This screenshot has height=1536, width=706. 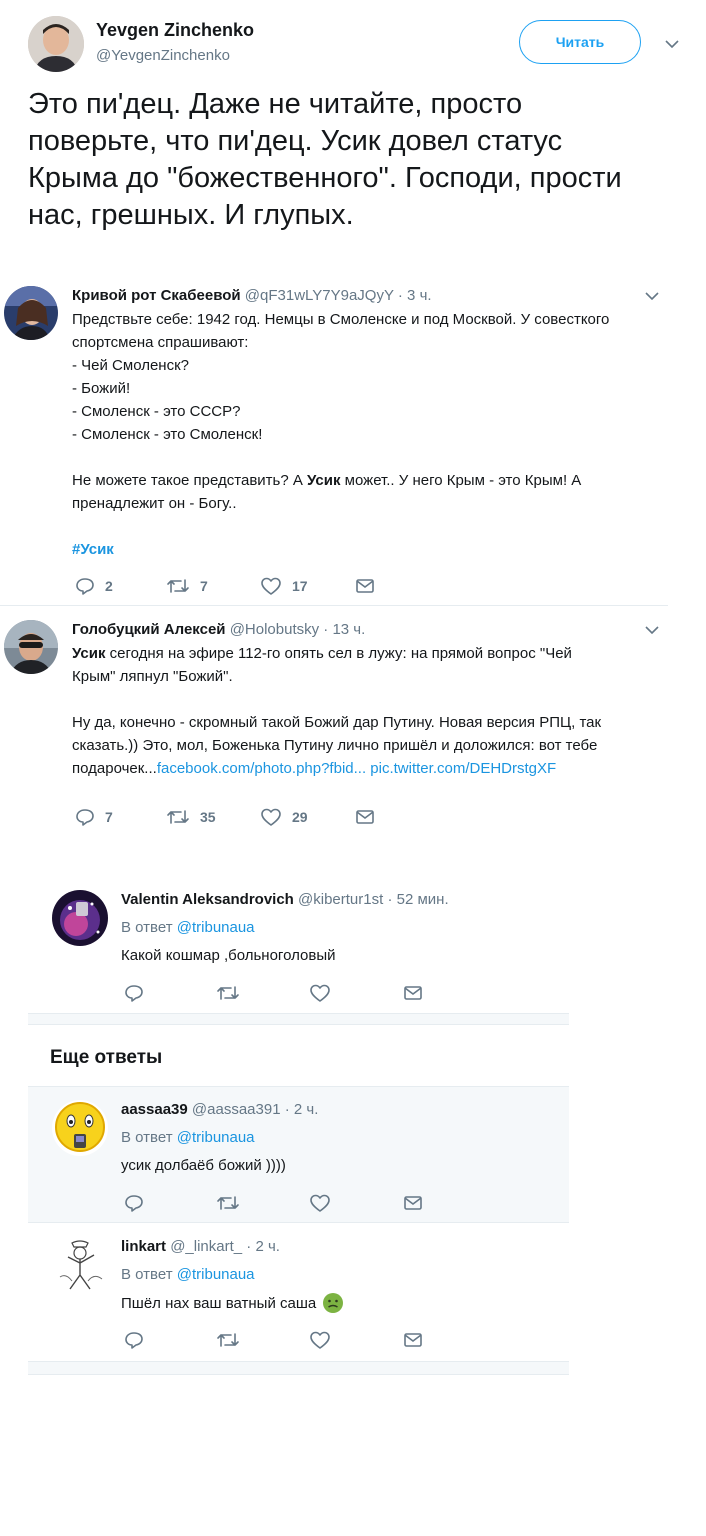 I want to click on highlighted-keyword: Усик, so click(x=324, y=480).